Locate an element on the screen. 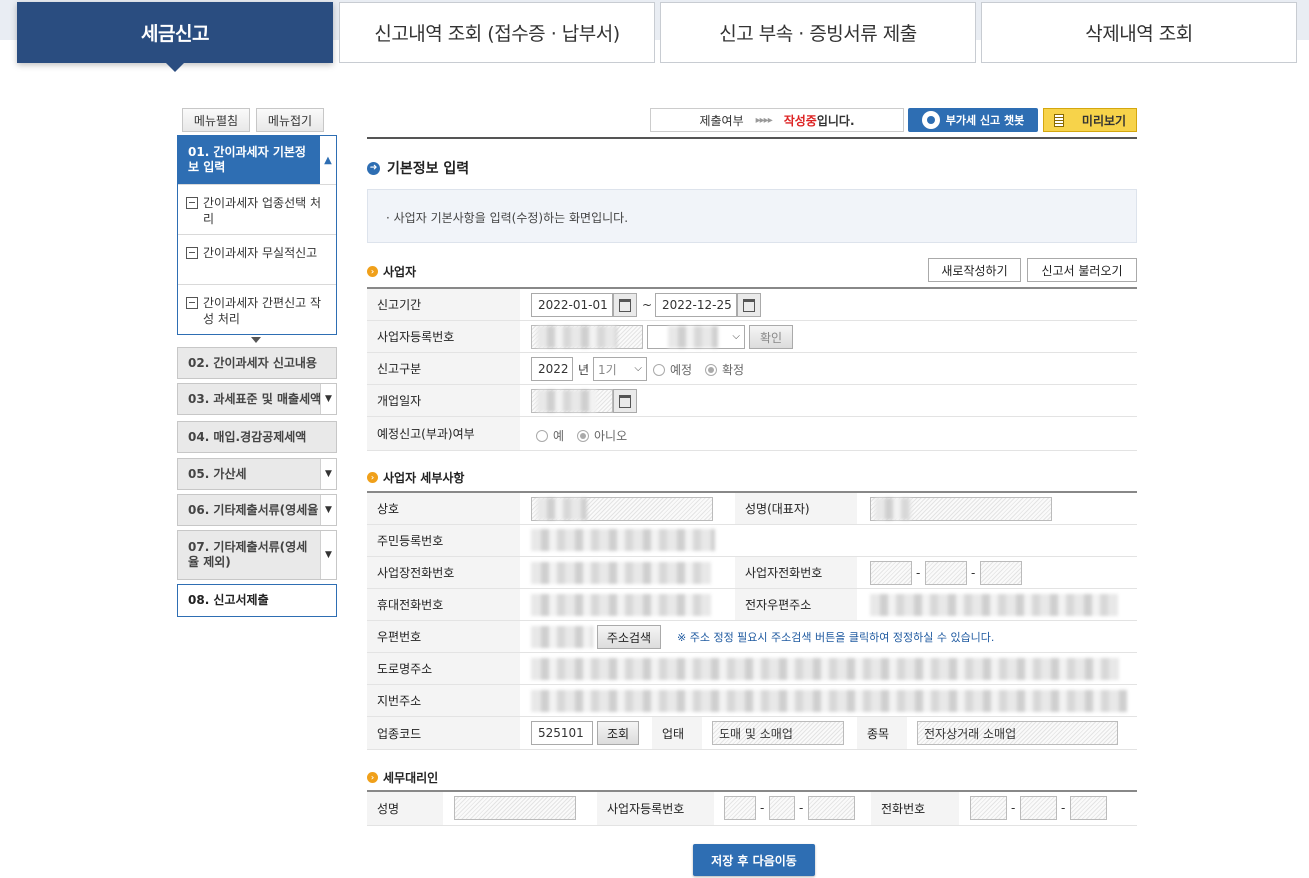 Image resolution: width=1309 pixels, height=878 pixels. nav-subitem-industry-select: 간이과세자 업종선택 처리 is located at coordinates (257, 209).